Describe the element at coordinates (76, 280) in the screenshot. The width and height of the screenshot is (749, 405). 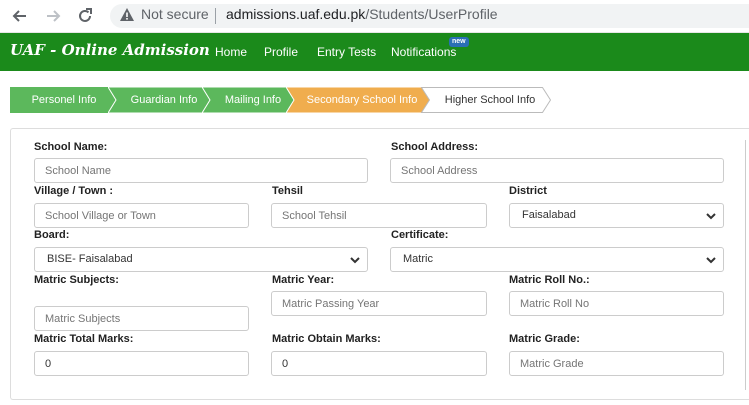
I see `matric-subjects-label: Matric Subjects:` at that location.